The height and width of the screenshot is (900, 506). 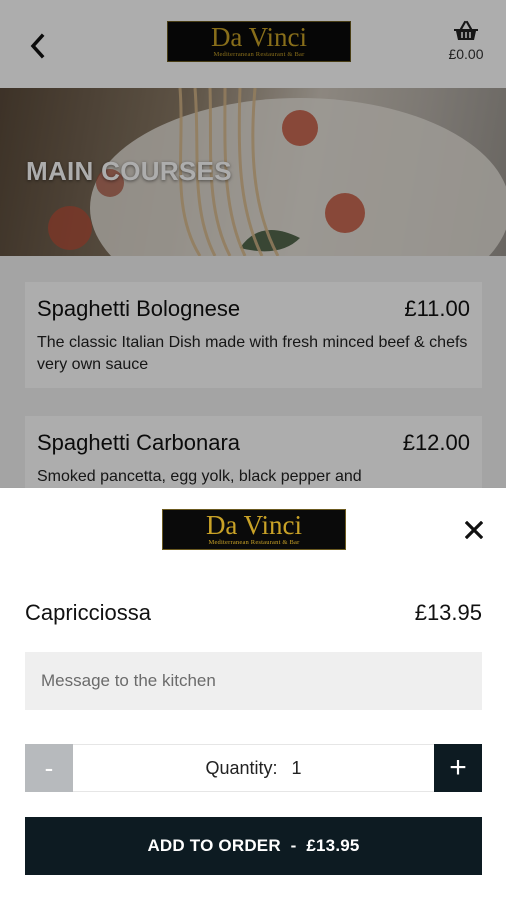 What do you see at coordinates (254, 525) in the screenshot?
I see `logo-title: Da Vinci` at bounding box center [254, 525].